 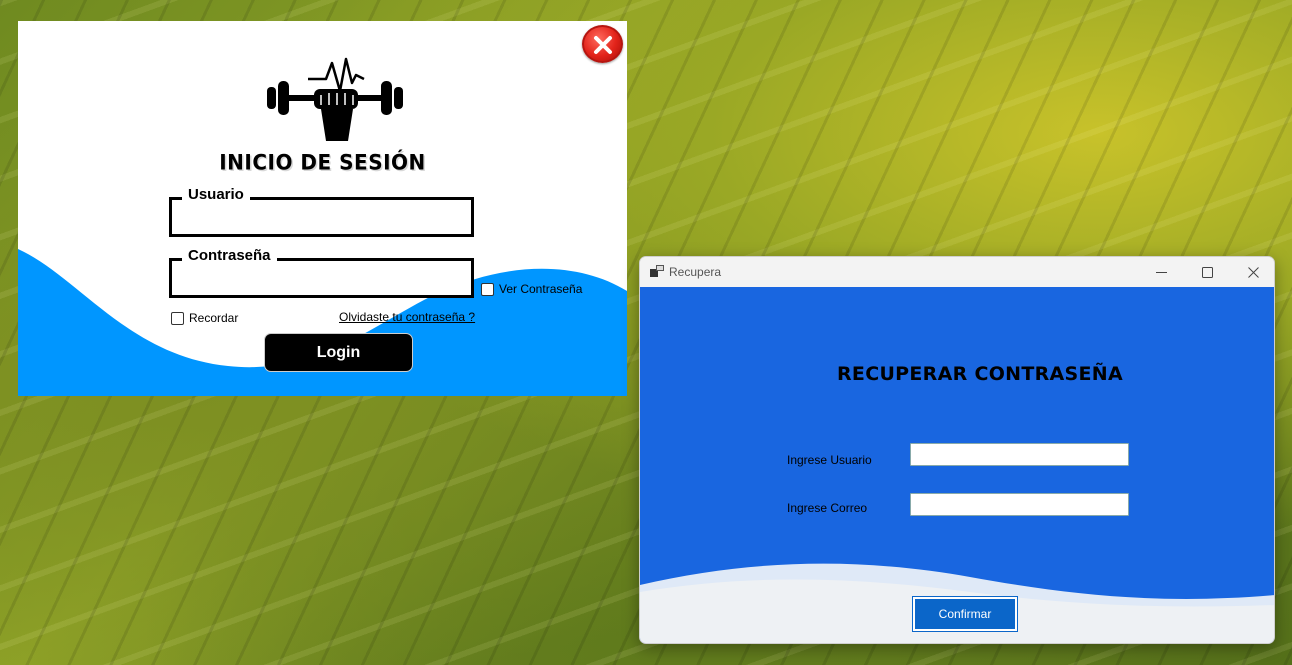 What do you see at coordinates (657, 271) in the screenshot?
I see `app-icon` at bounding box center [657, 271].